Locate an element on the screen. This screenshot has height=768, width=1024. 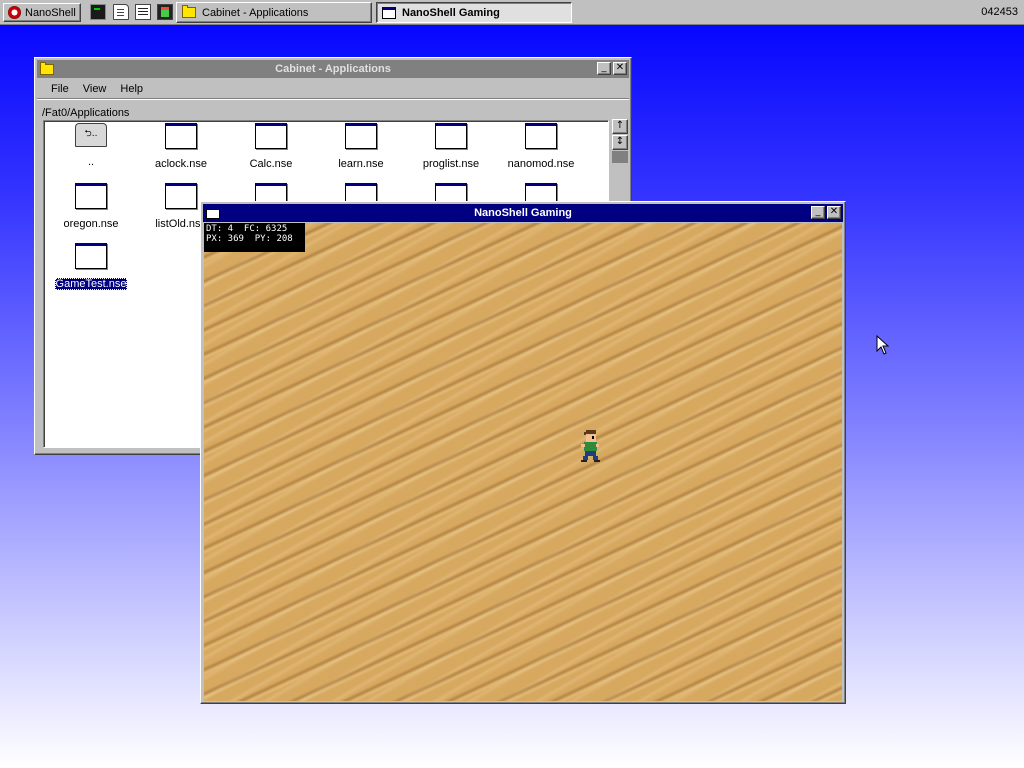
taskbar-item-gaming: NanoShell Gaming is located at coordinates (474, 12).